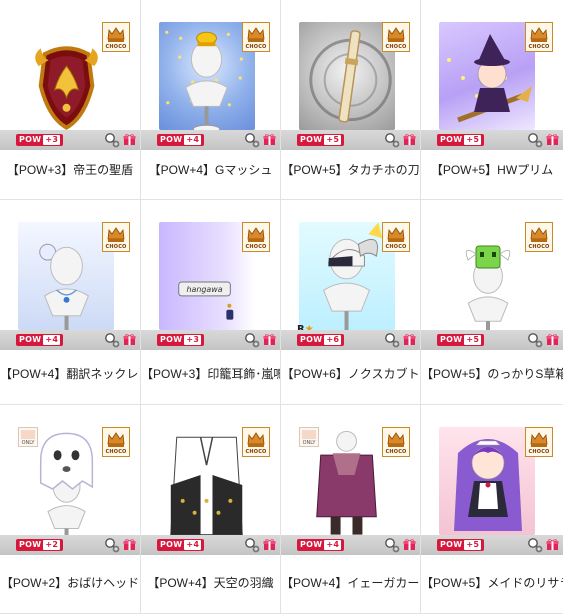  What do you see at coordinates (210, 275) in the screenshot?
I see `item-thumbnail: hangawa CHOCO` at bounding box center [210, 275].